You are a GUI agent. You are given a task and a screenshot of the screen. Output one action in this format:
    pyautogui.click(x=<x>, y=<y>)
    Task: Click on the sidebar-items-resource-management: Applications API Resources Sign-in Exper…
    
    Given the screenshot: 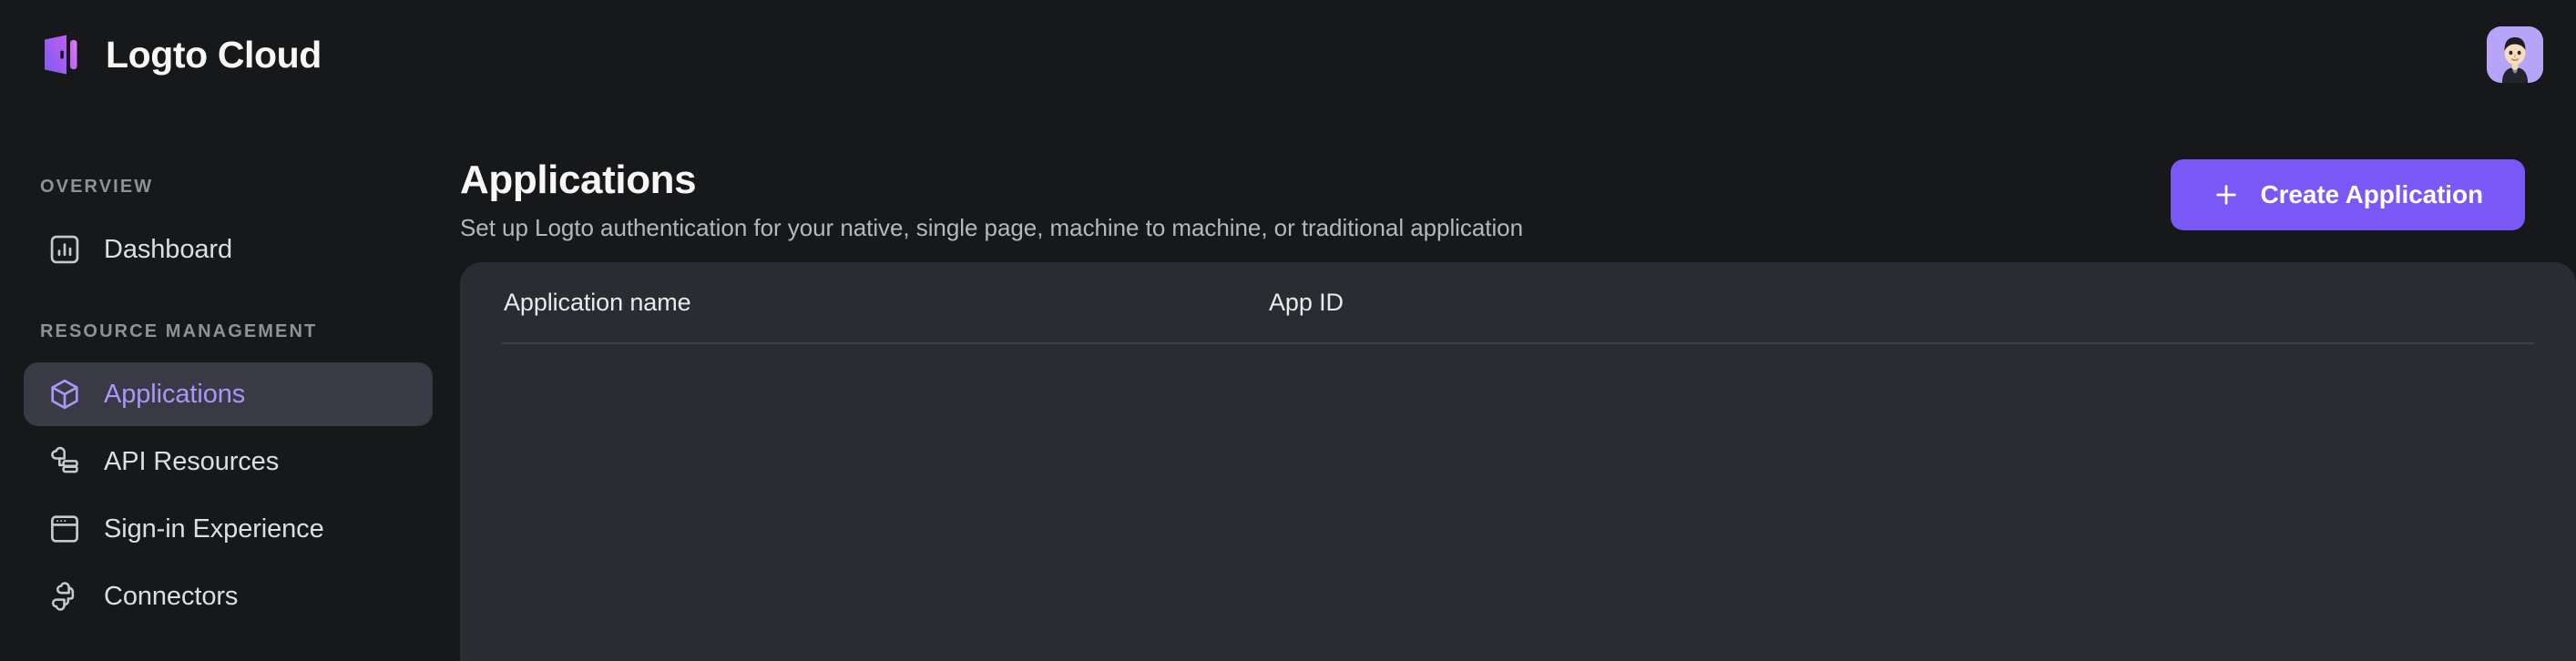 What is the action you would take?
    pyautogui.click(x=217, y=495)
    